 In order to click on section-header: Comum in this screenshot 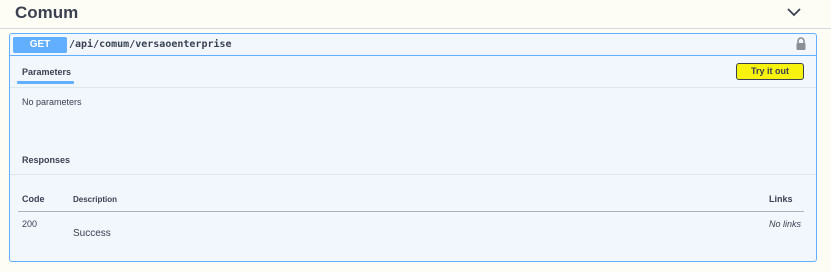, I will do `click(415, 14)`.